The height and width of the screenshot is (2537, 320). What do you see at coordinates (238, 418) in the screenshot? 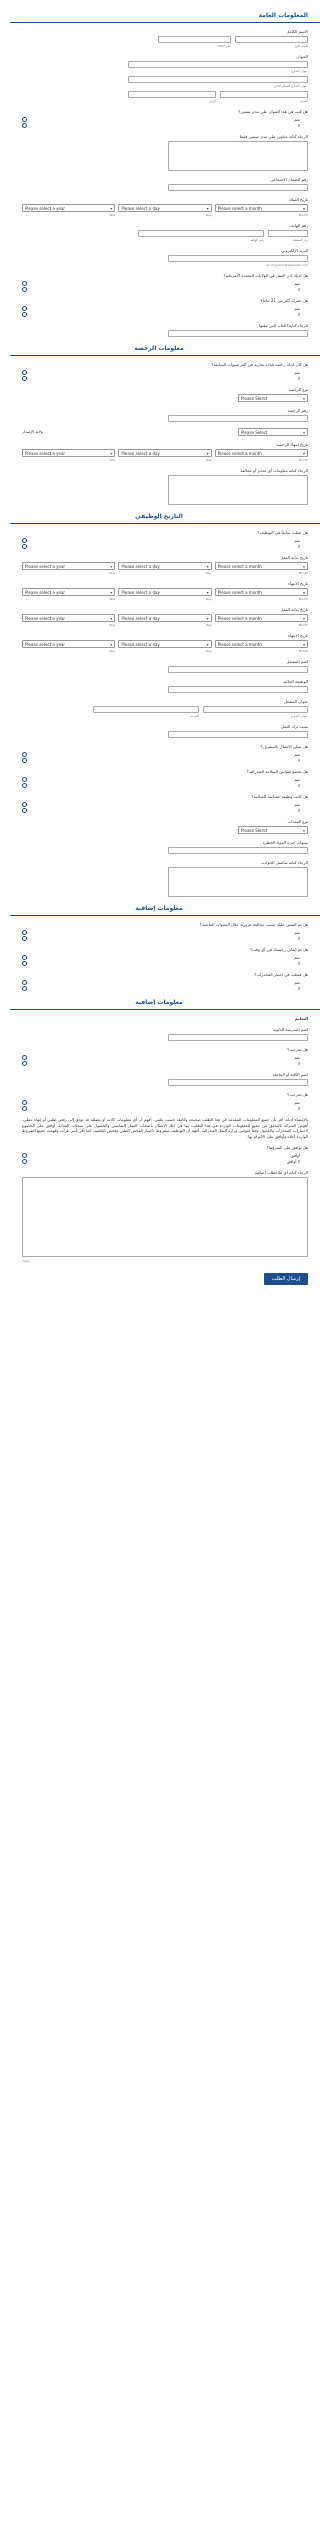
I see `license-number-input` at bounding box center [238, 418].